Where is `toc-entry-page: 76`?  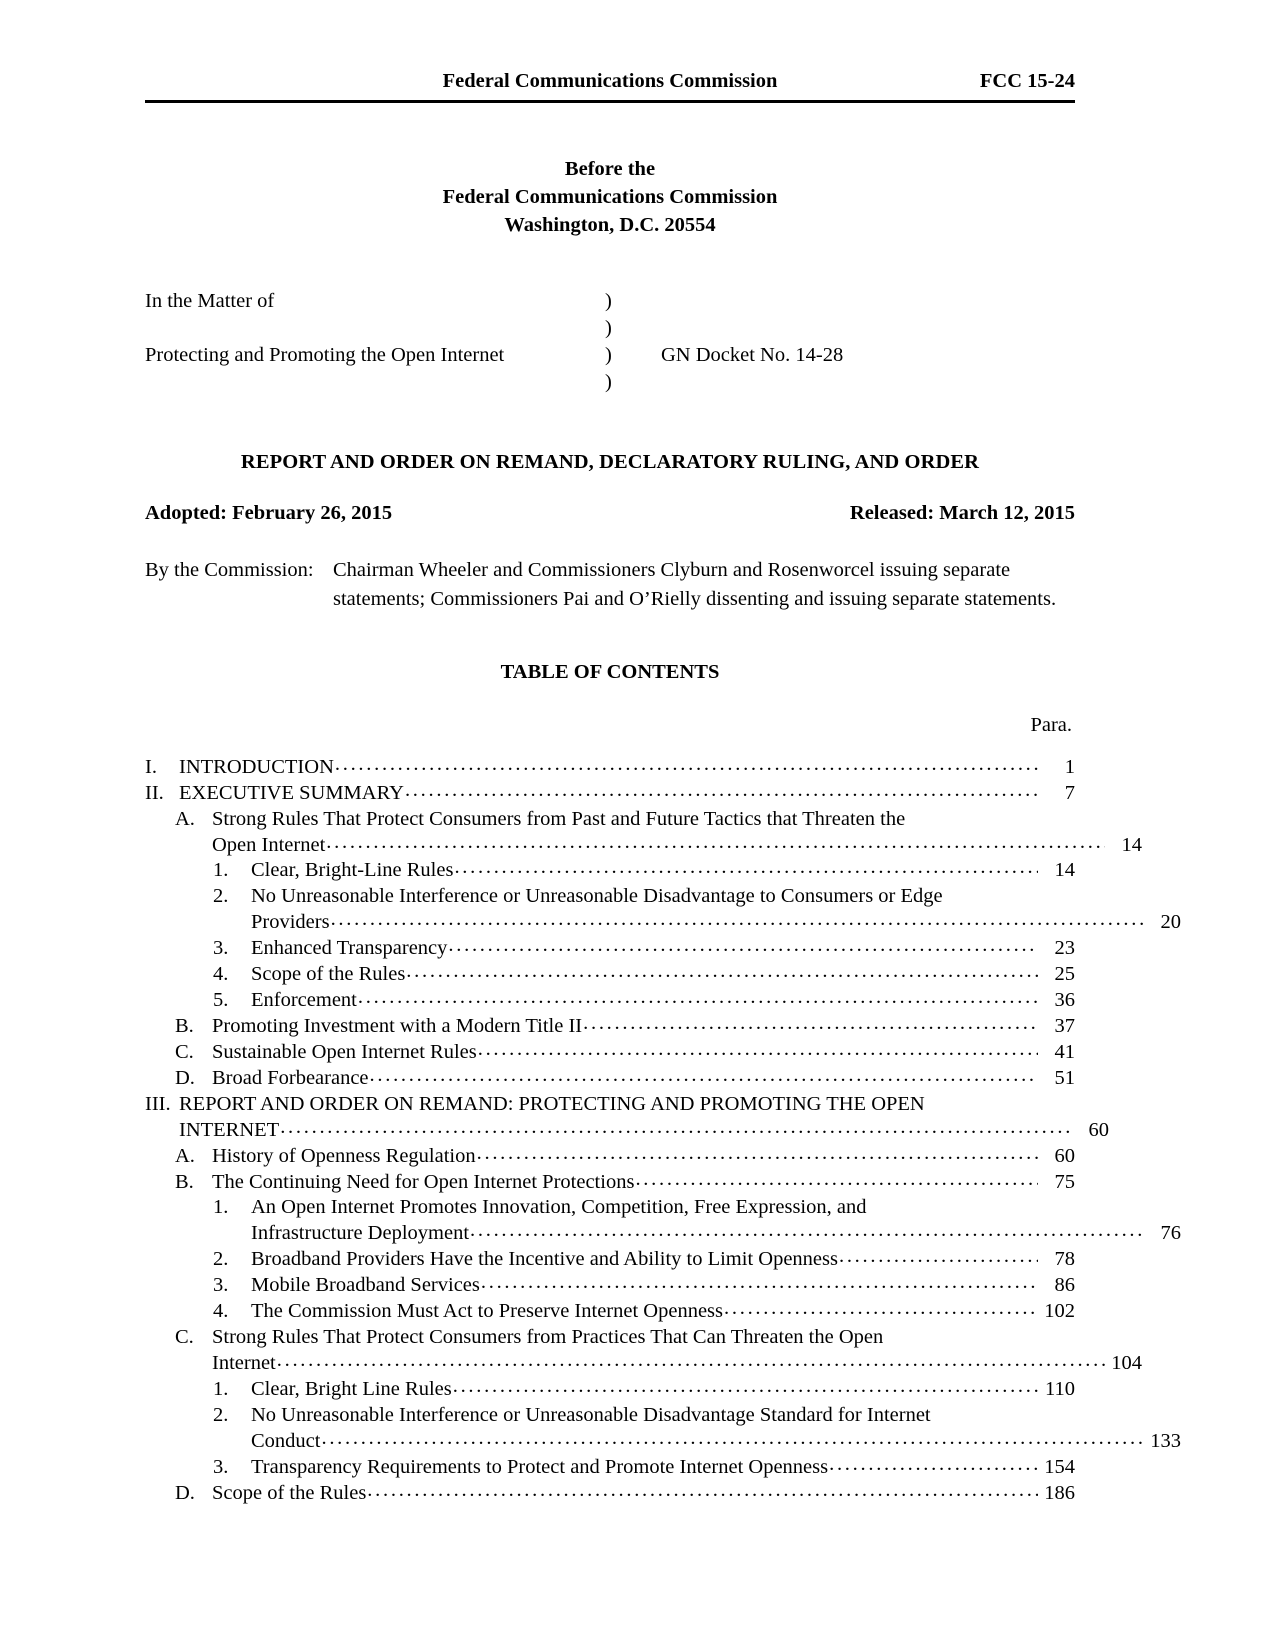 toc-entry-page: 76 is located at coordinates (1171, 1233).